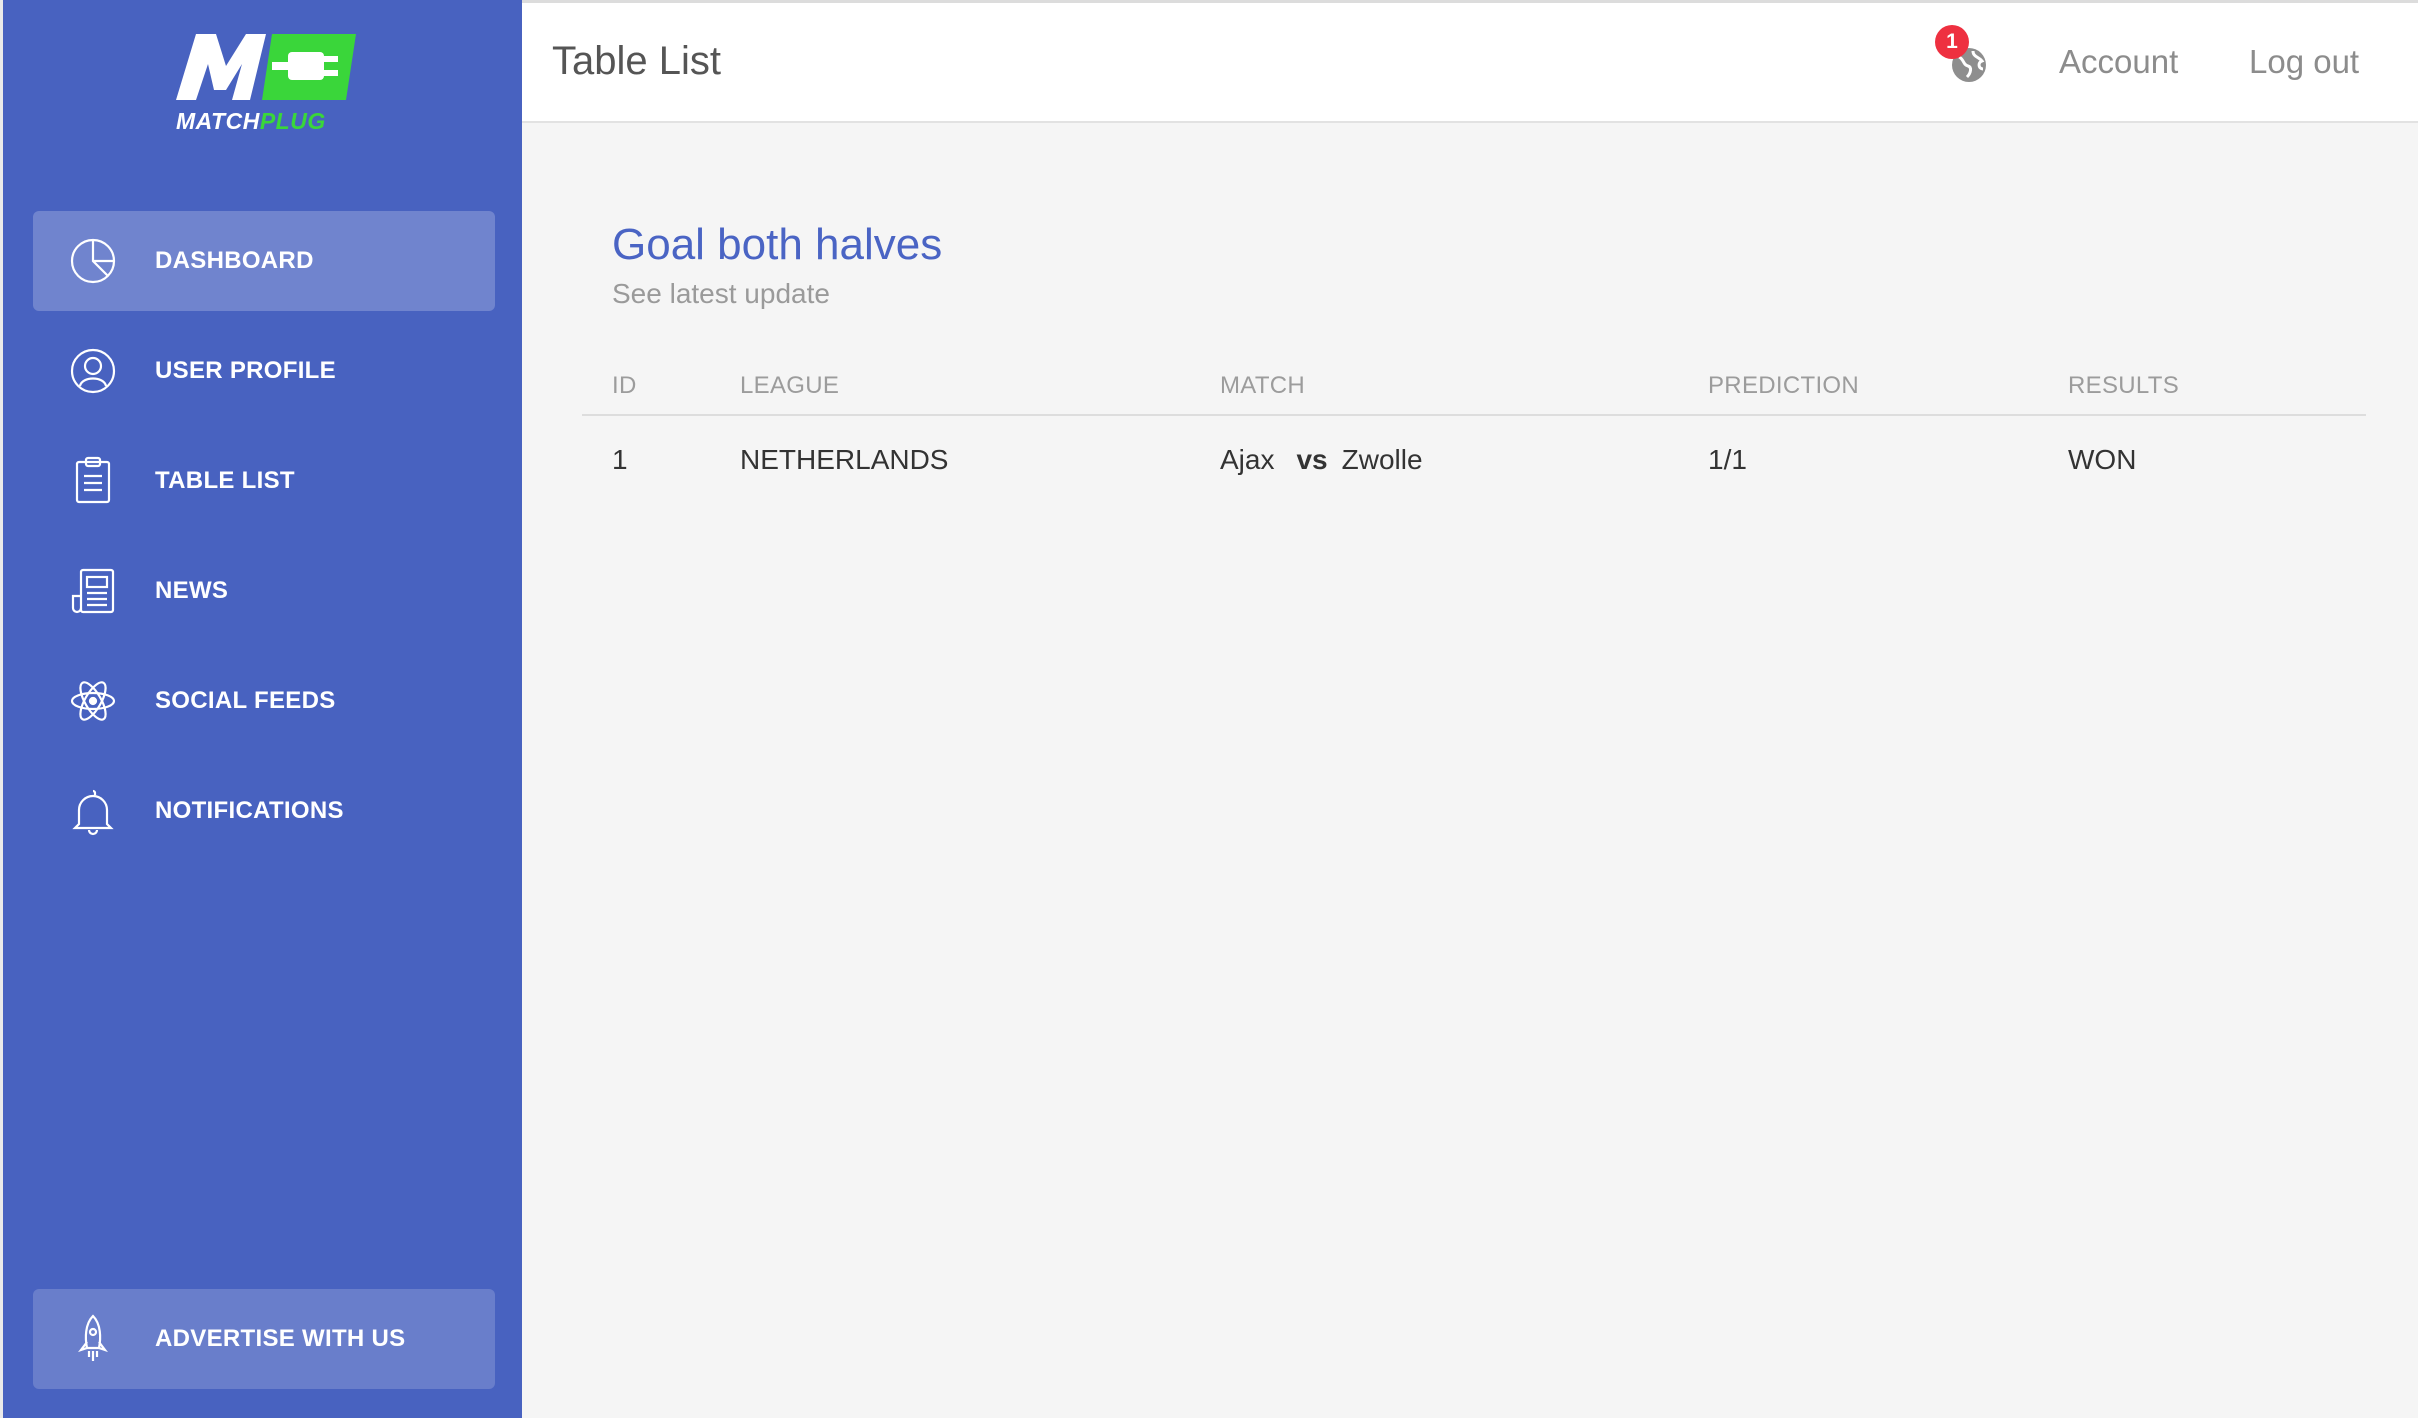 Image resolution: width=2418 pixels, height=1418 pixels. I want to click on clipboard-icon, so click(93, 481).